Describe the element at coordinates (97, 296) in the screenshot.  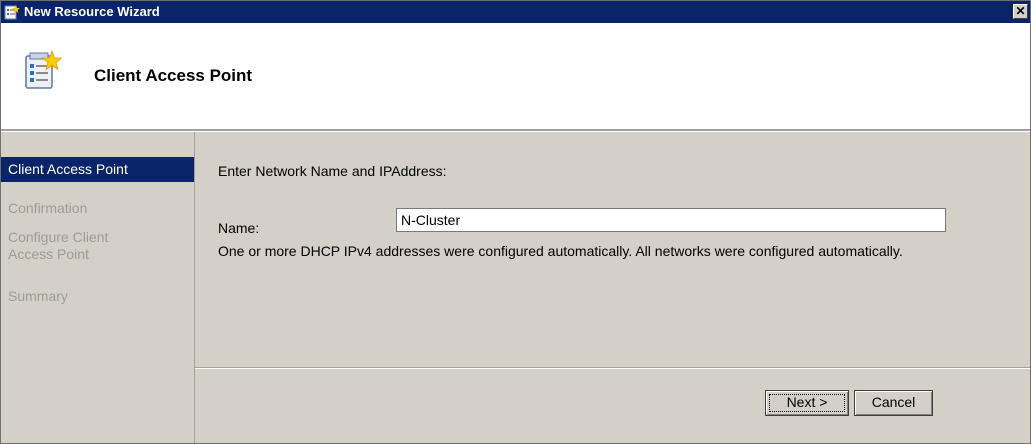
I see `nav-step-summary: Summary` at that location.